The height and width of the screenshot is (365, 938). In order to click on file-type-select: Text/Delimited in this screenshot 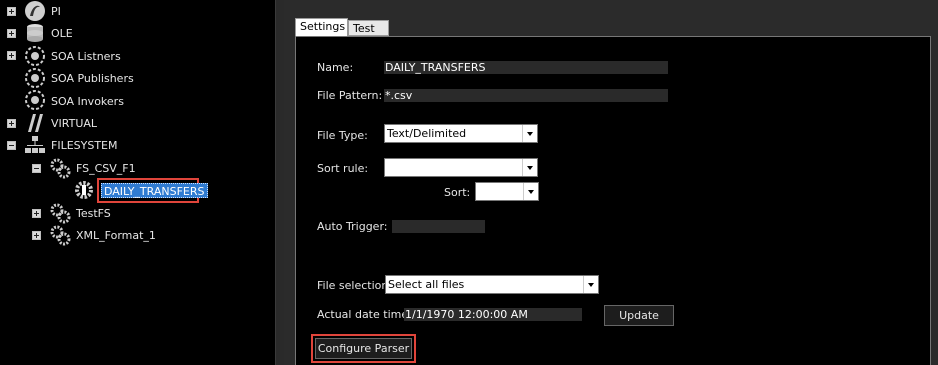, I will do `click(461, 133)`.